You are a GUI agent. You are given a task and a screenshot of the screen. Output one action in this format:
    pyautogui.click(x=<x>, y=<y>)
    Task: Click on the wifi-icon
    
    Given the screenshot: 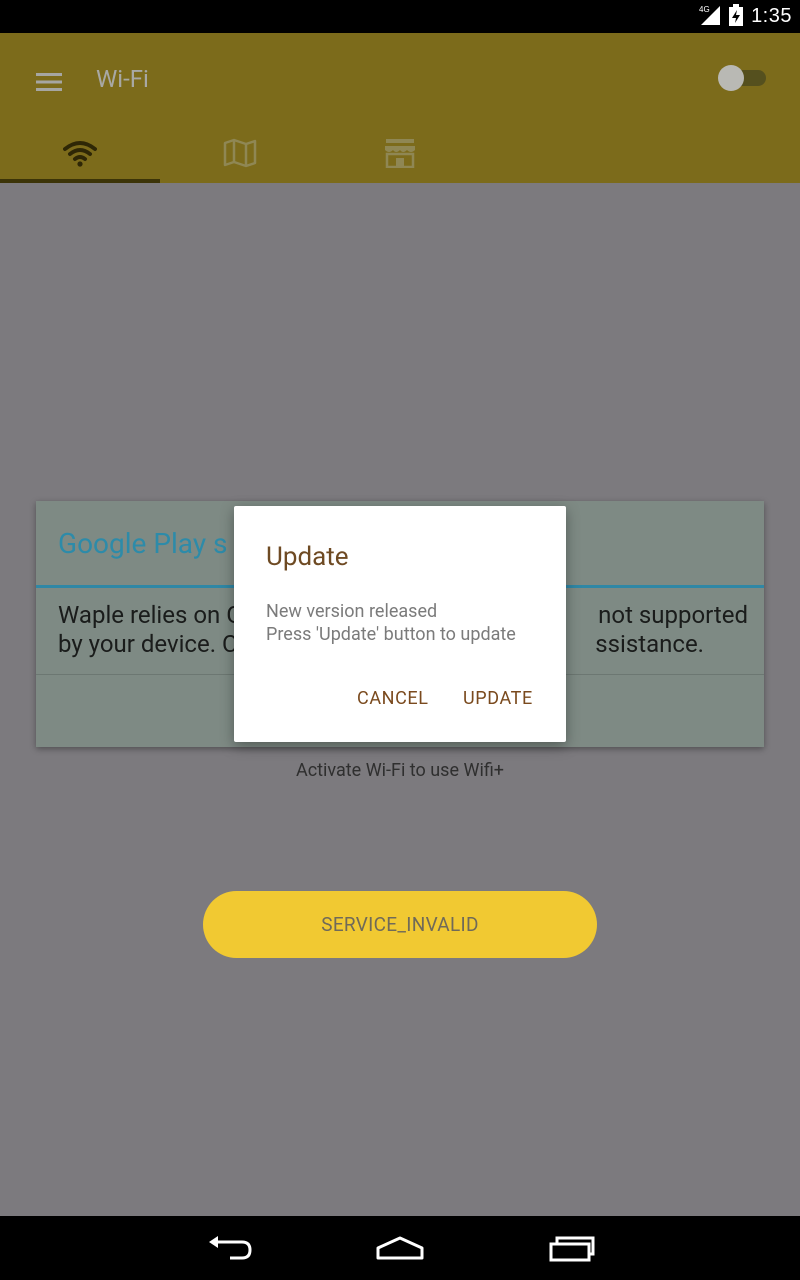 What is the action you would take?
    pyautogui.click(x=80, y=154)
    